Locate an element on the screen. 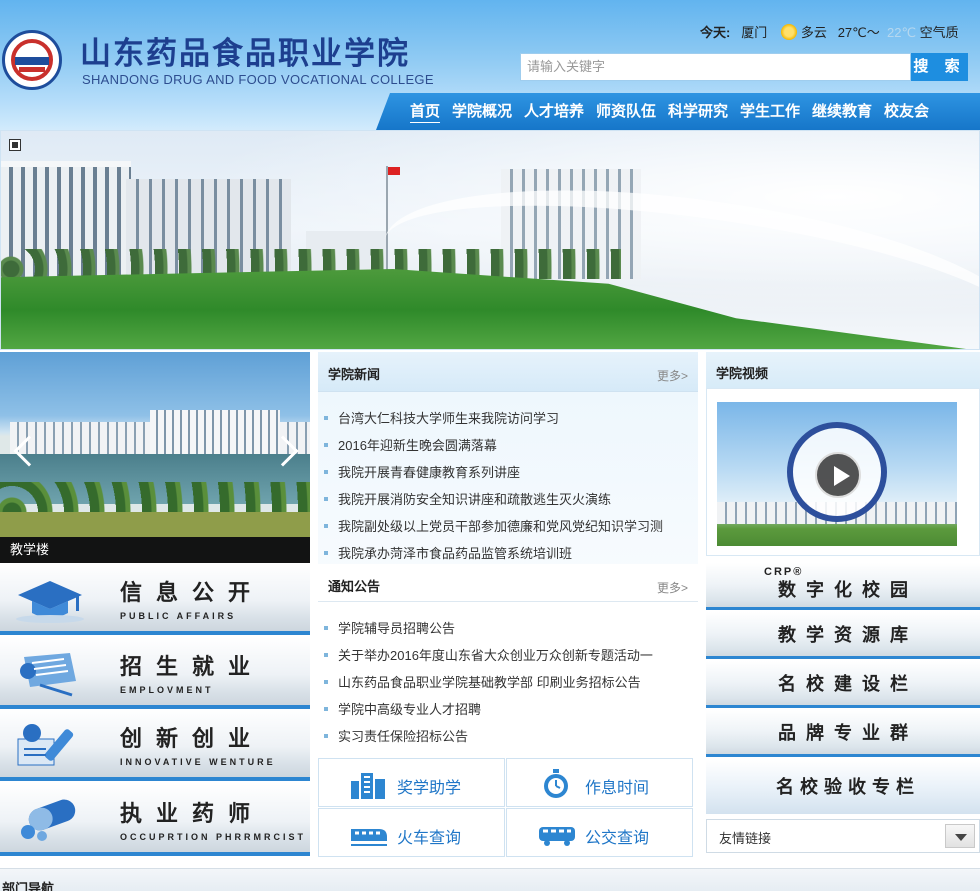  train-icon is located at coordinates (369, 837).